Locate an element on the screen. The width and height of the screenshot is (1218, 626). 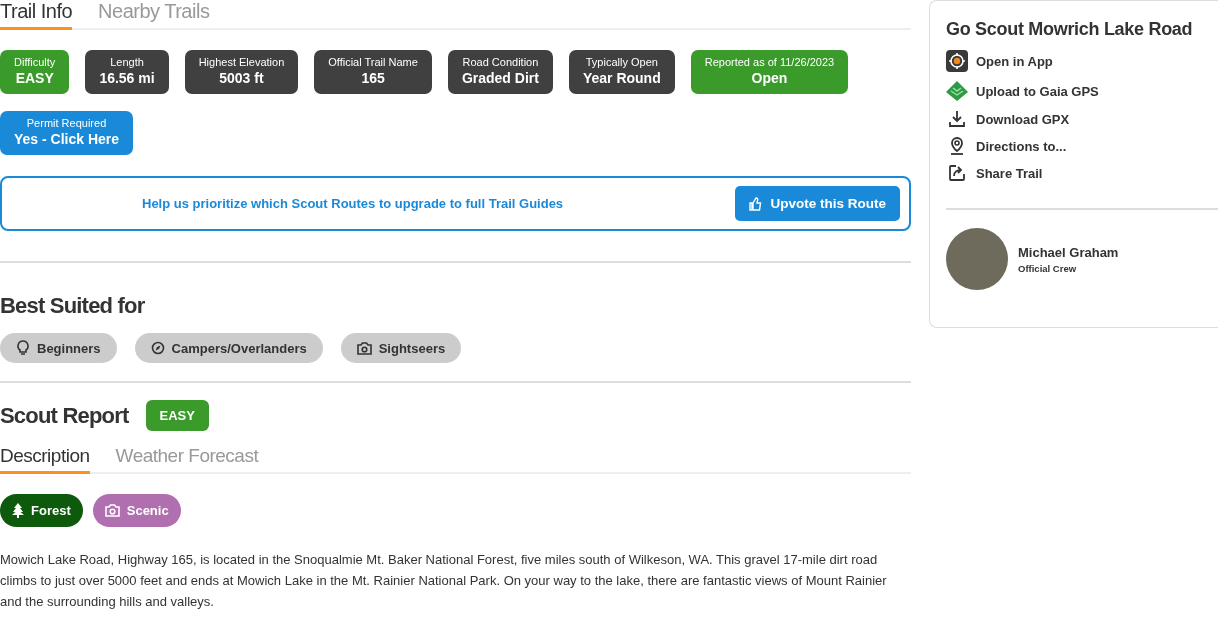
lightbulb-icon is located at coordinates (23, 348).